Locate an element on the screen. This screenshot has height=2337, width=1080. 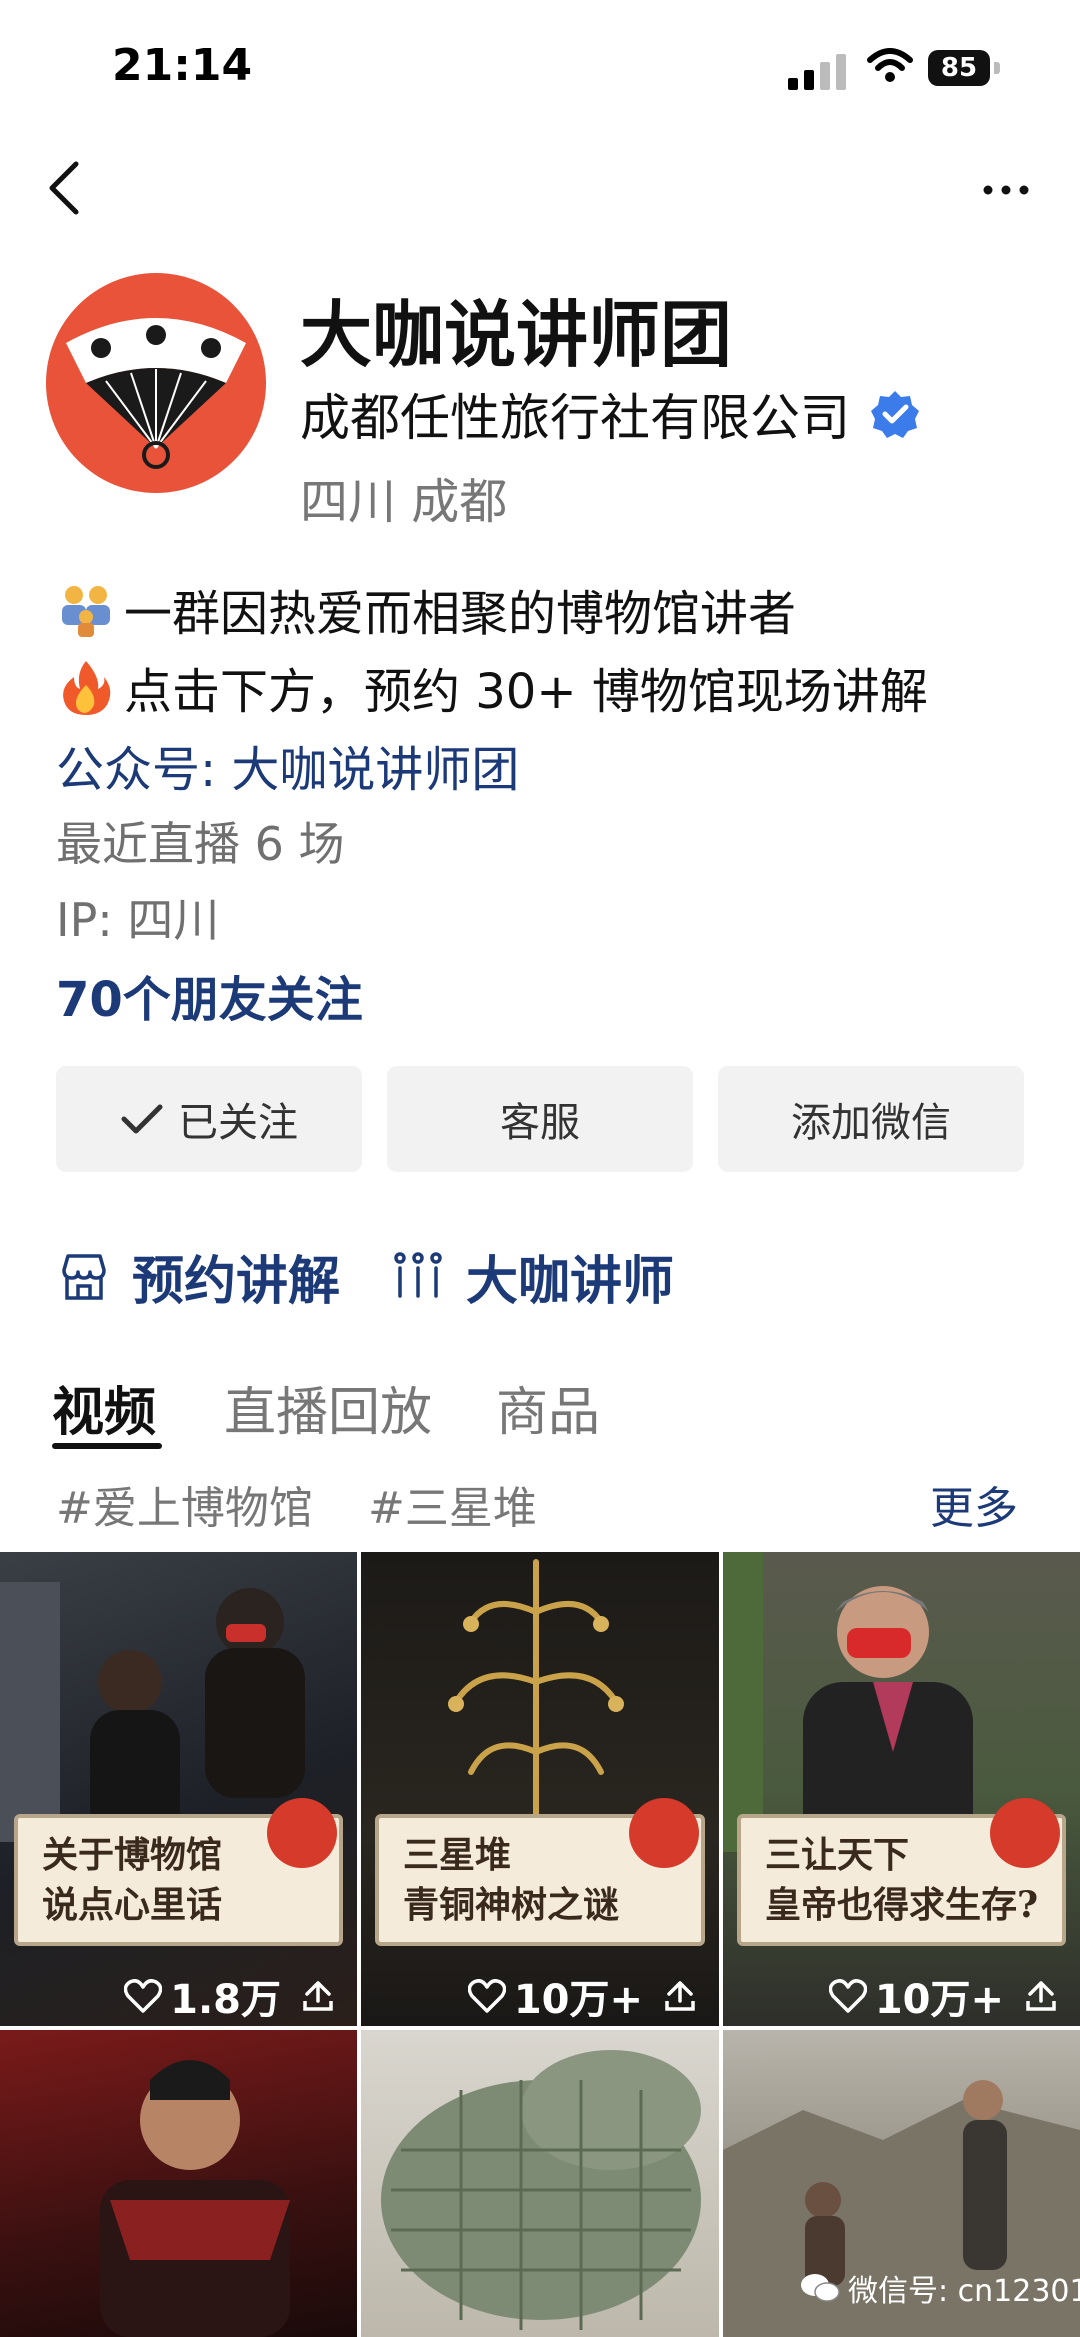
tab-videos: 视频 is located at coordinates (104, 1407).